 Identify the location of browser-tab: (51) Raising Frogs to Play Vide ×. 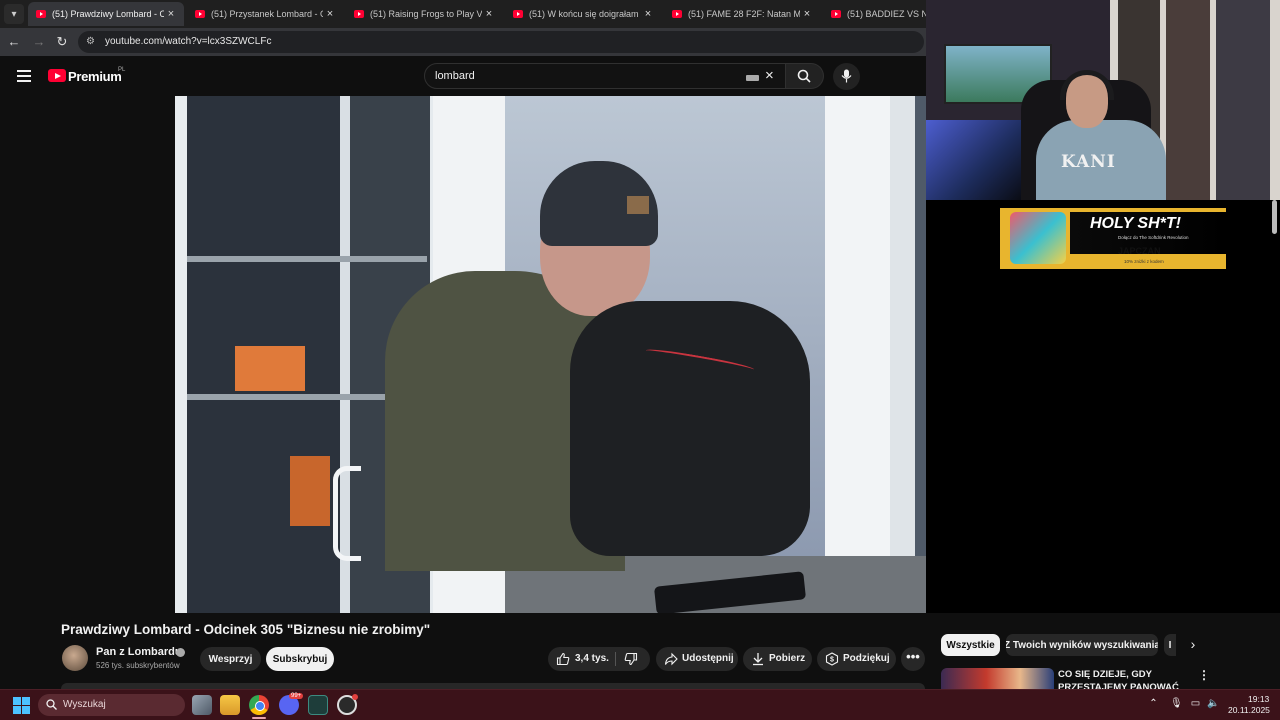
(424, 14).